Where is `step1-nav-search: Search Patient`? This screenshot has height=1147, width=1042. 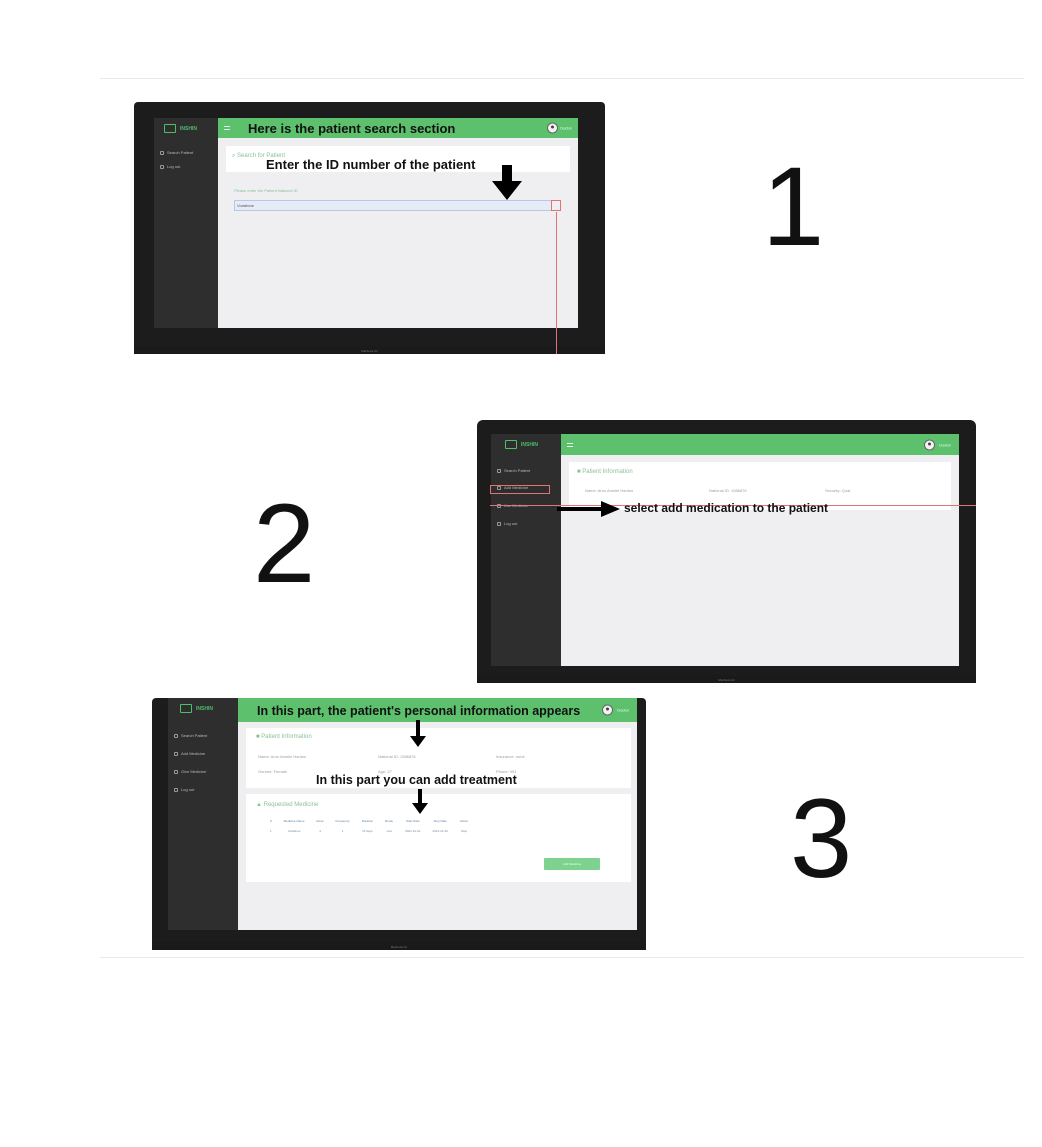 step1-nav-search: Search Patient is located at coordinates (176, 152).